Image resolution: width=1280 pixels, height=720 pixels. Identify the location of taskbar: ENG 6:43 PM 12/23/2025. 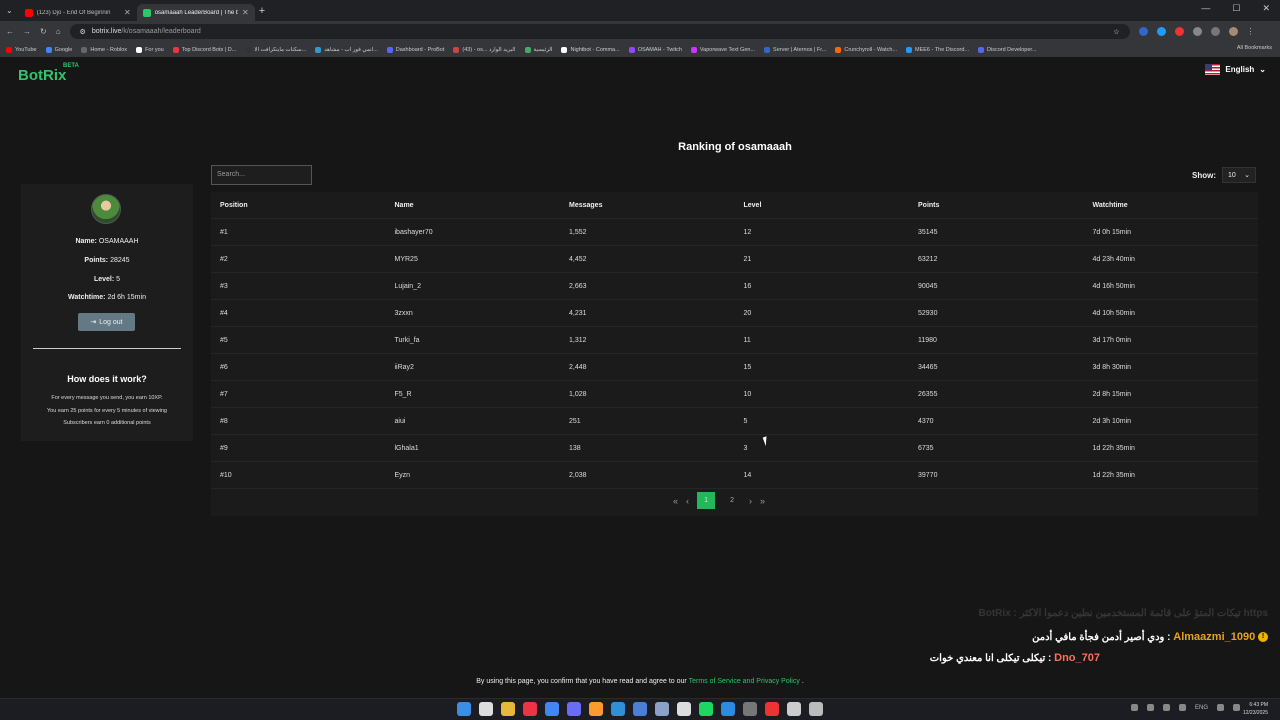
(640, 709).